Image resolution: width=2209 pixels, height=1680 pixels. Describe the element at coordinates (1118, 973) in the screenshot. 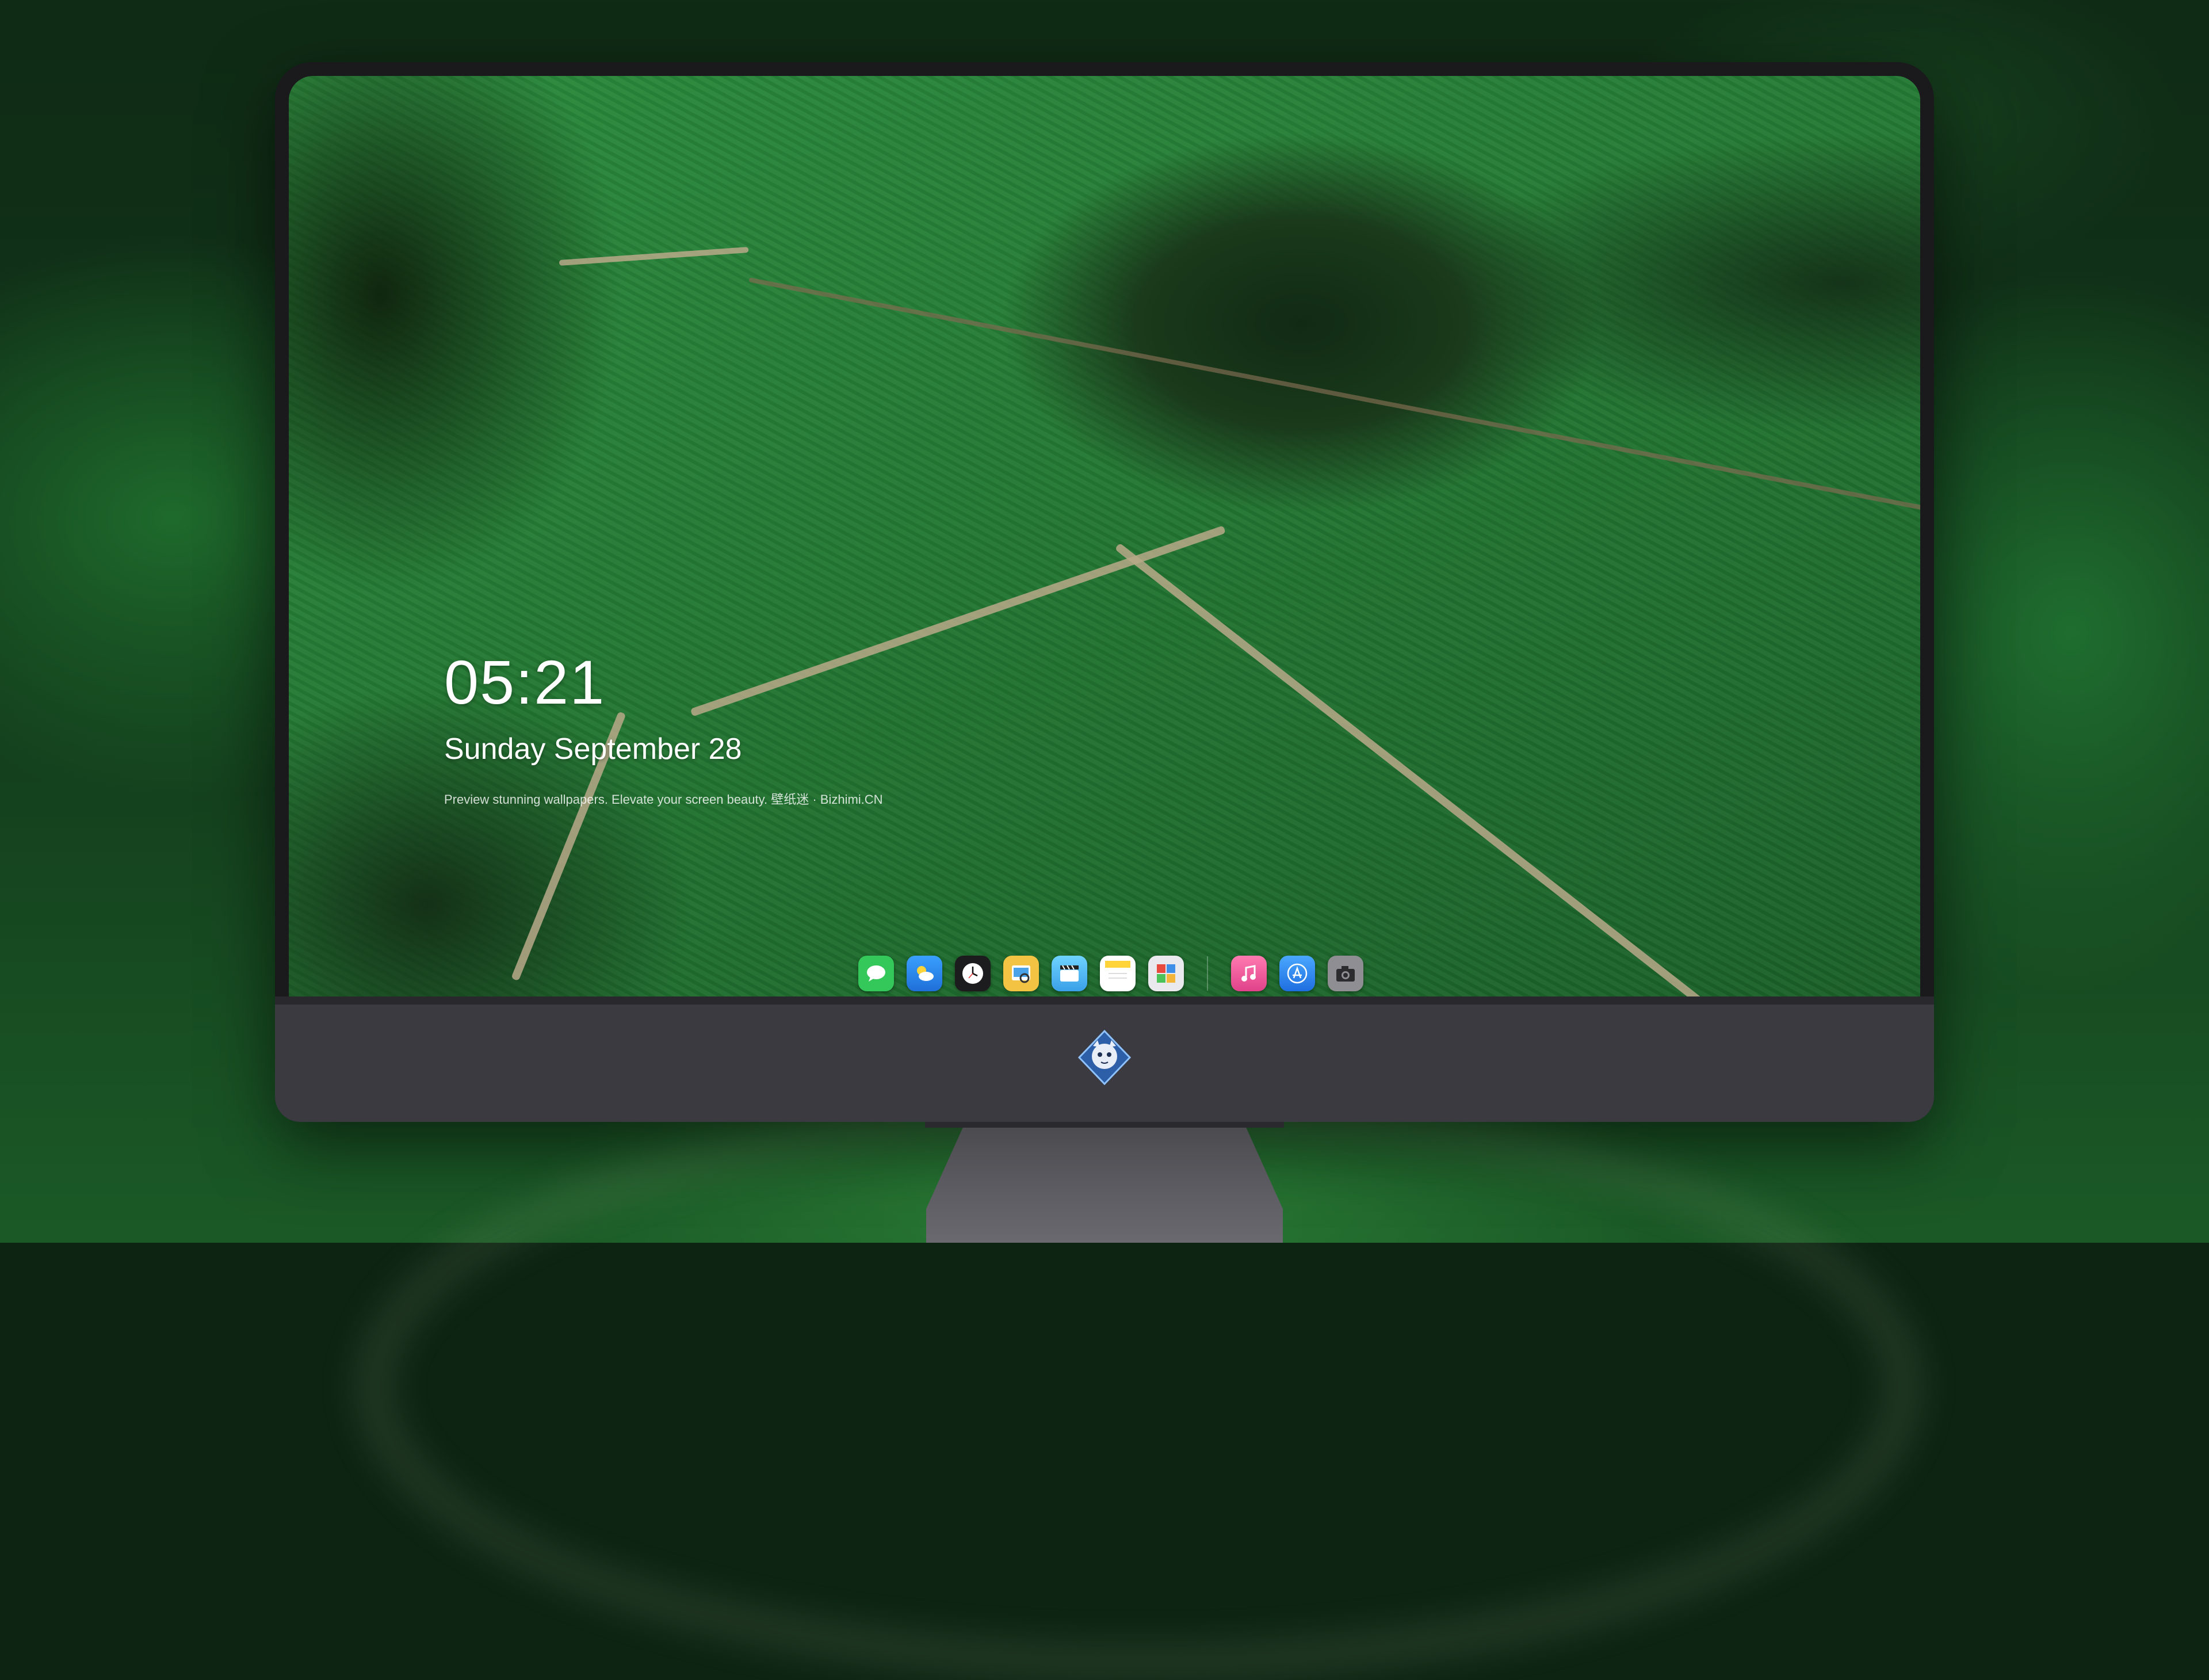

I see `notes-icon` at that location.